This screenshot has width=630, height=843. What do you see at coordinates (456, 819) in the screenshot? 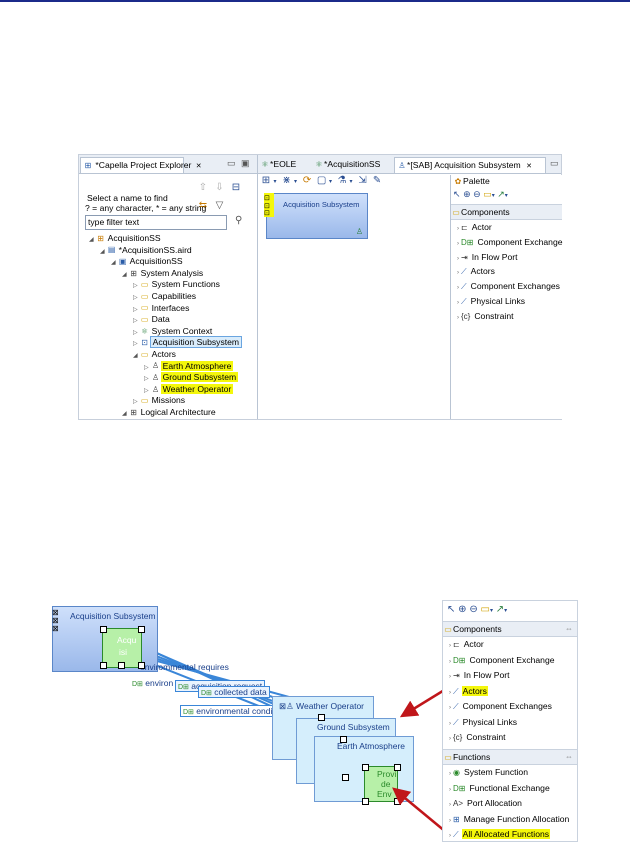
I see `manage-allocation-icon: ⊞` at bounding box center [456, 819].